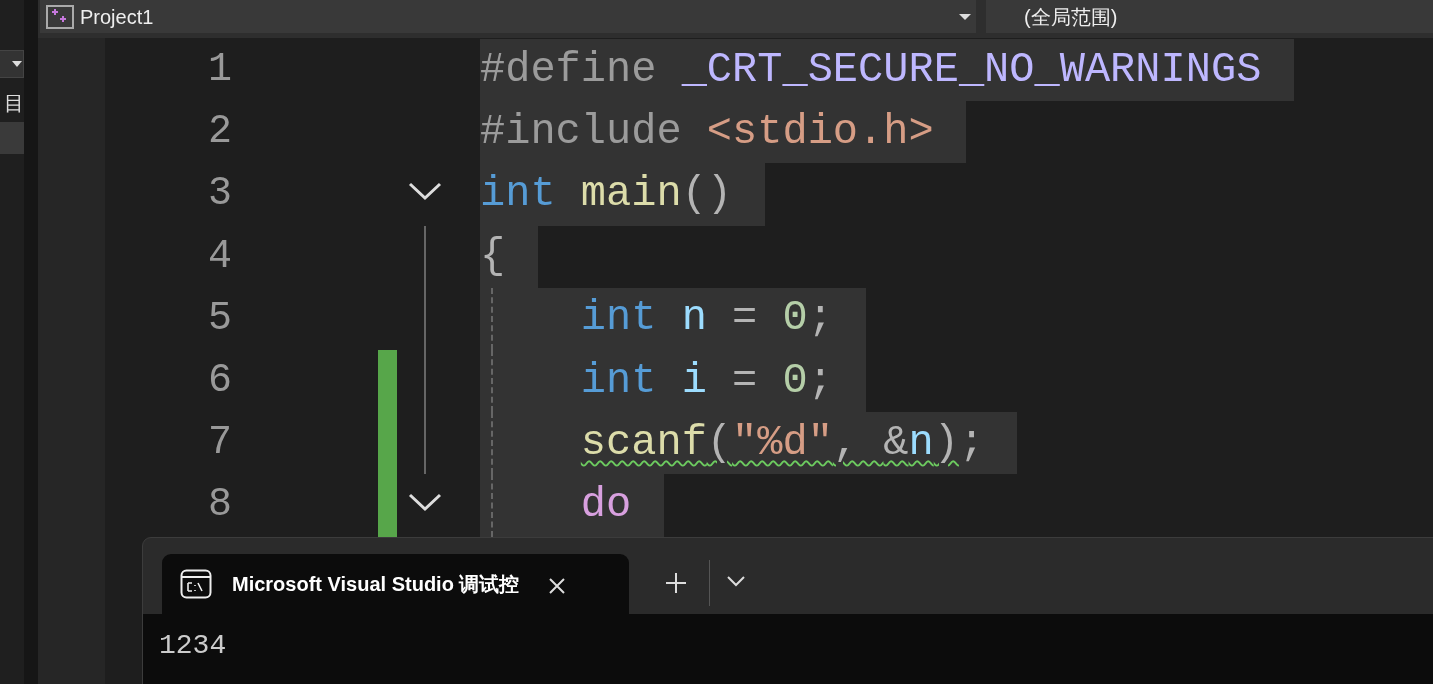 This screenshot has width=1433, height=684. Describe the element at coordinates (60, 16) in the screenshot. I see `project-icon` at that location.